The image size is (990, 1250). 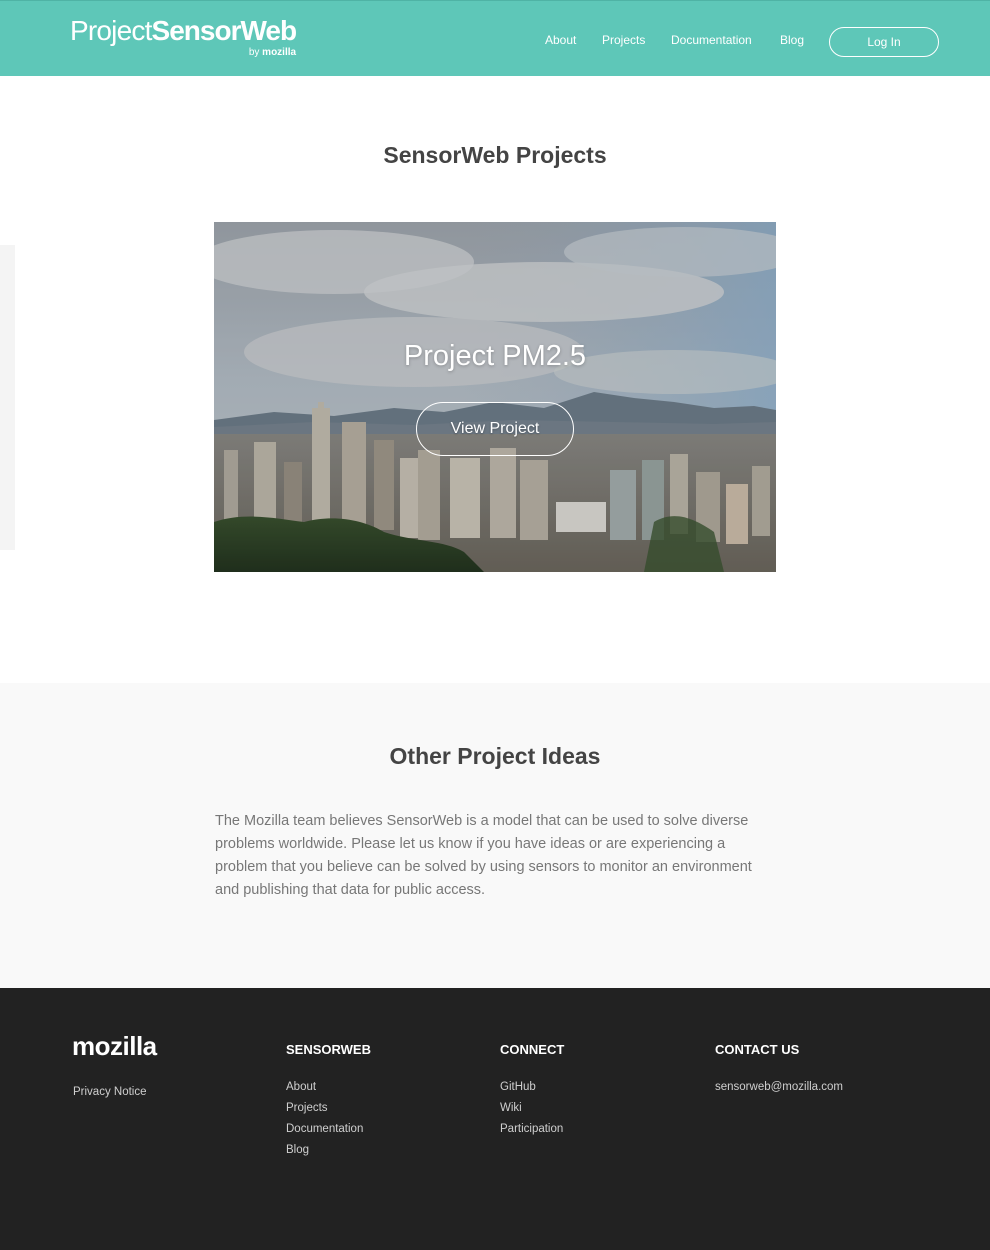 What do you see at coordinates (111, 30) in the screenshot?
I see `logo-word-project: Project` at bounding box center [111, 30].